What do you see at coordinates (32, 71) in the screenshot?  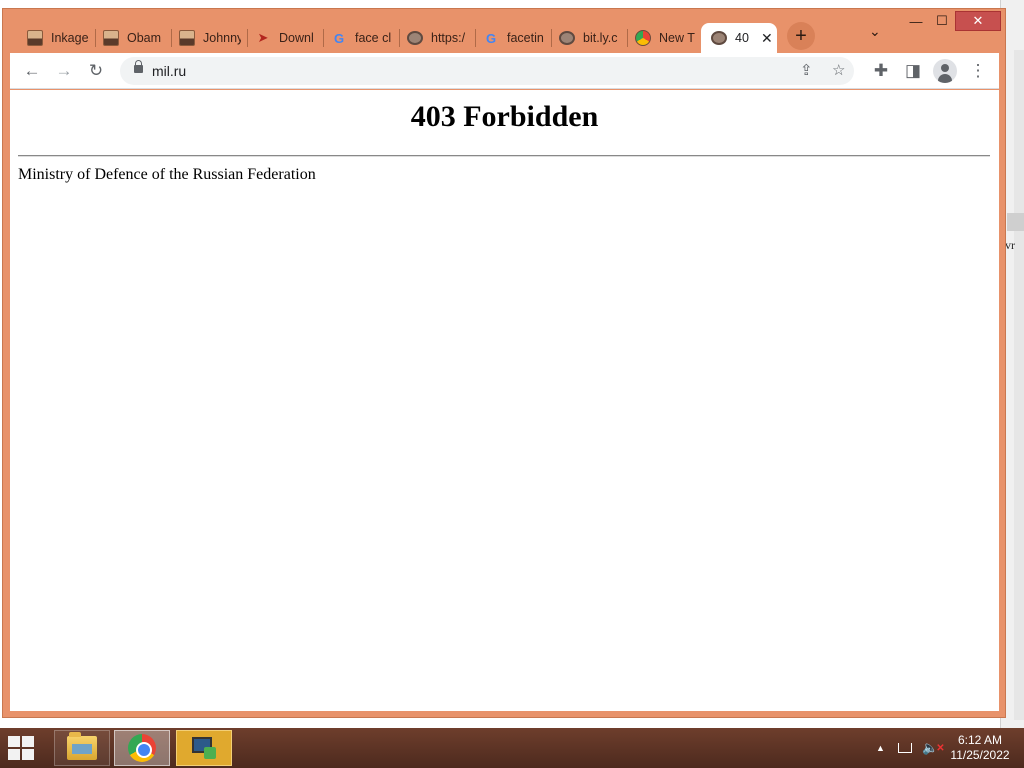 I see `back-arrow-icon: ←` at bounding box center [32, 71].